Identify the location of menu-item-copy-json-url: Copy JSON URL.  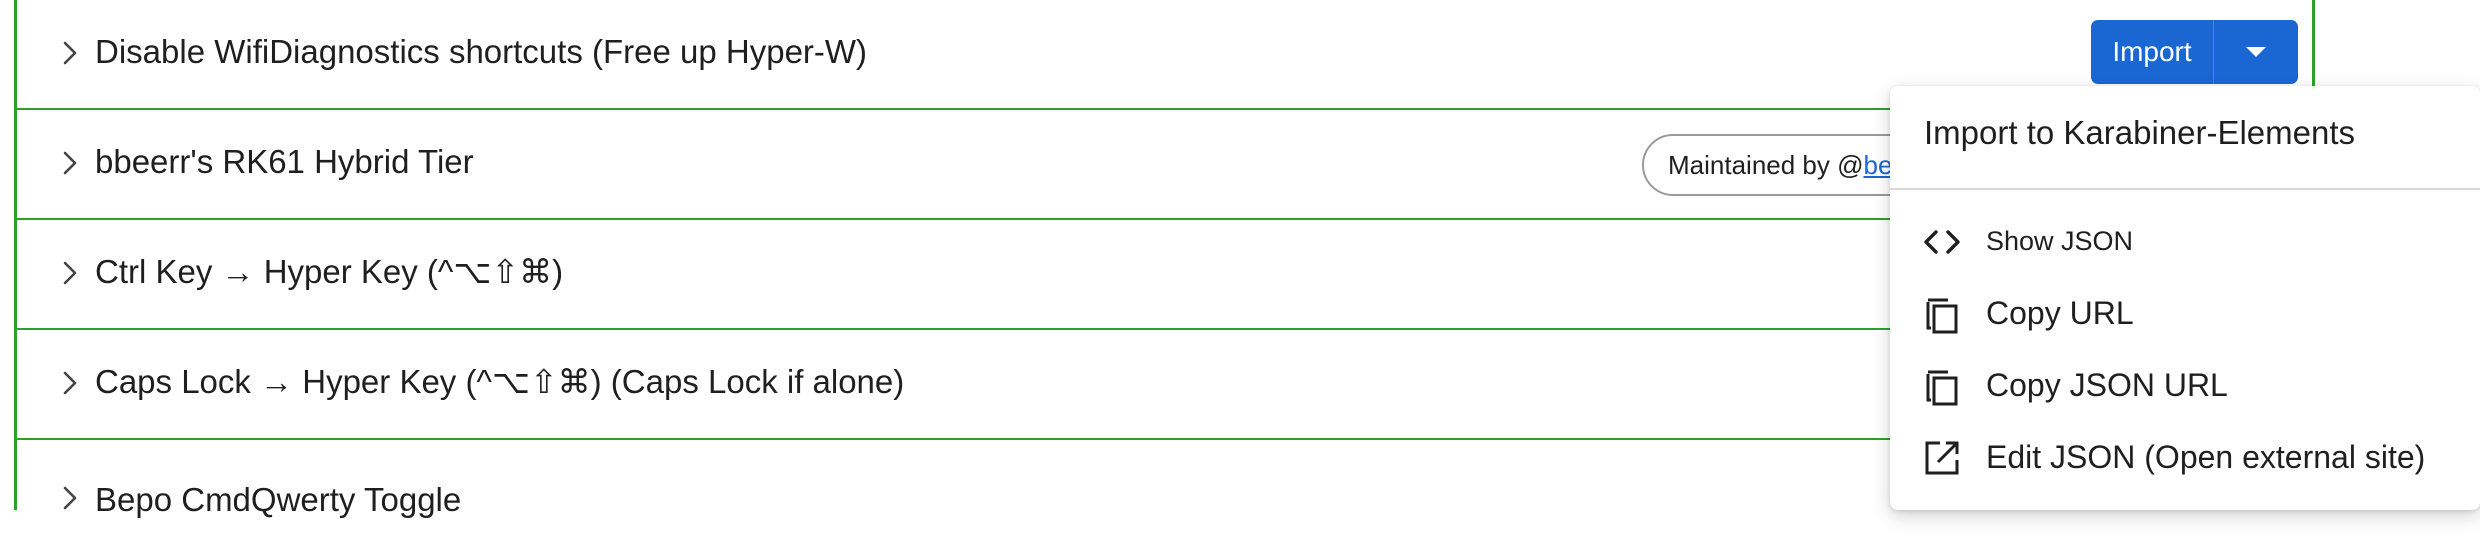
(2185, 385).